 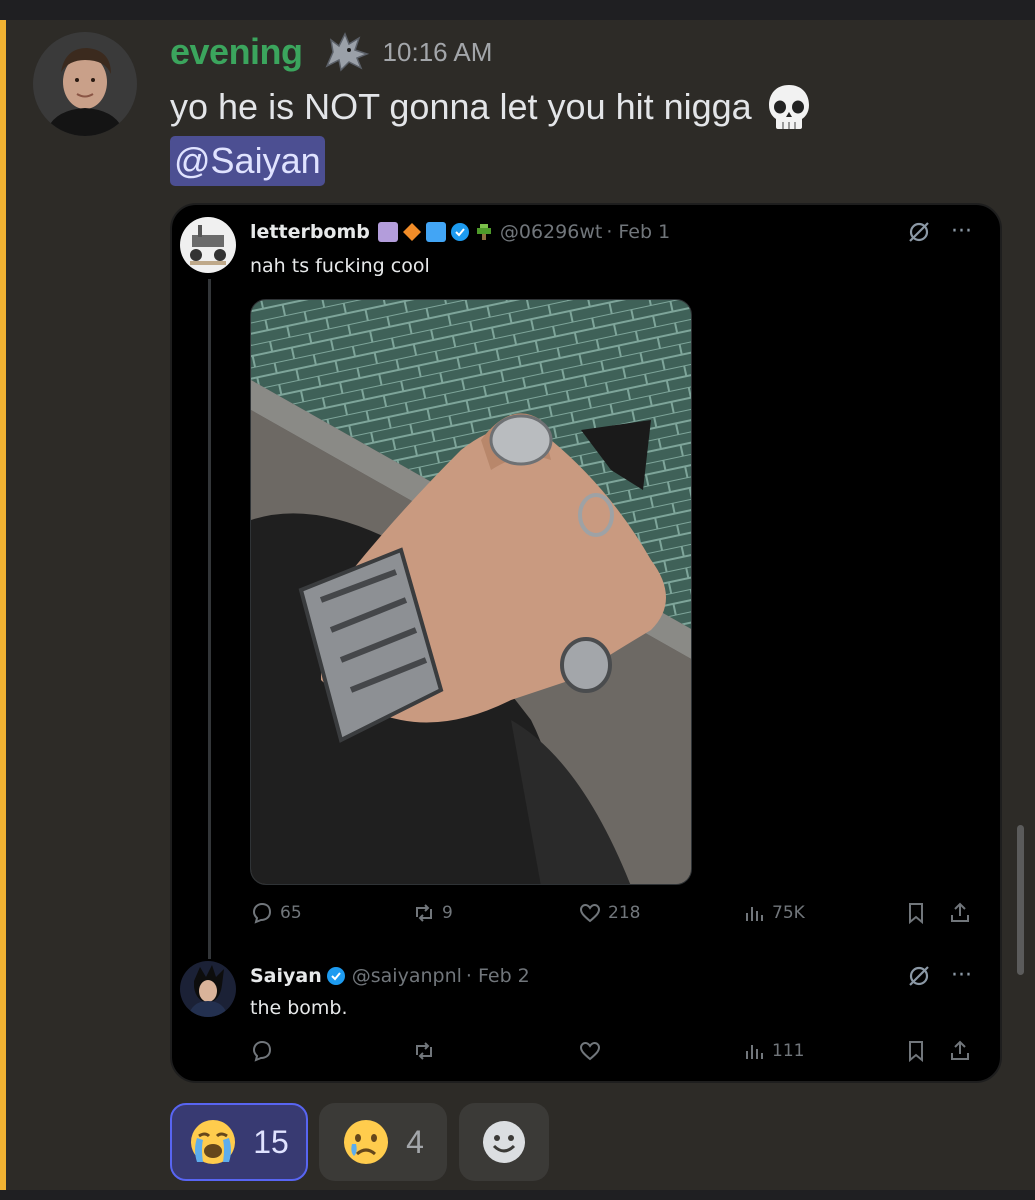 What do you see at coordinates (213, 1142) in the screenshot?
I see `loudly-crying-face-icon` at bounding box center [213, 1142].